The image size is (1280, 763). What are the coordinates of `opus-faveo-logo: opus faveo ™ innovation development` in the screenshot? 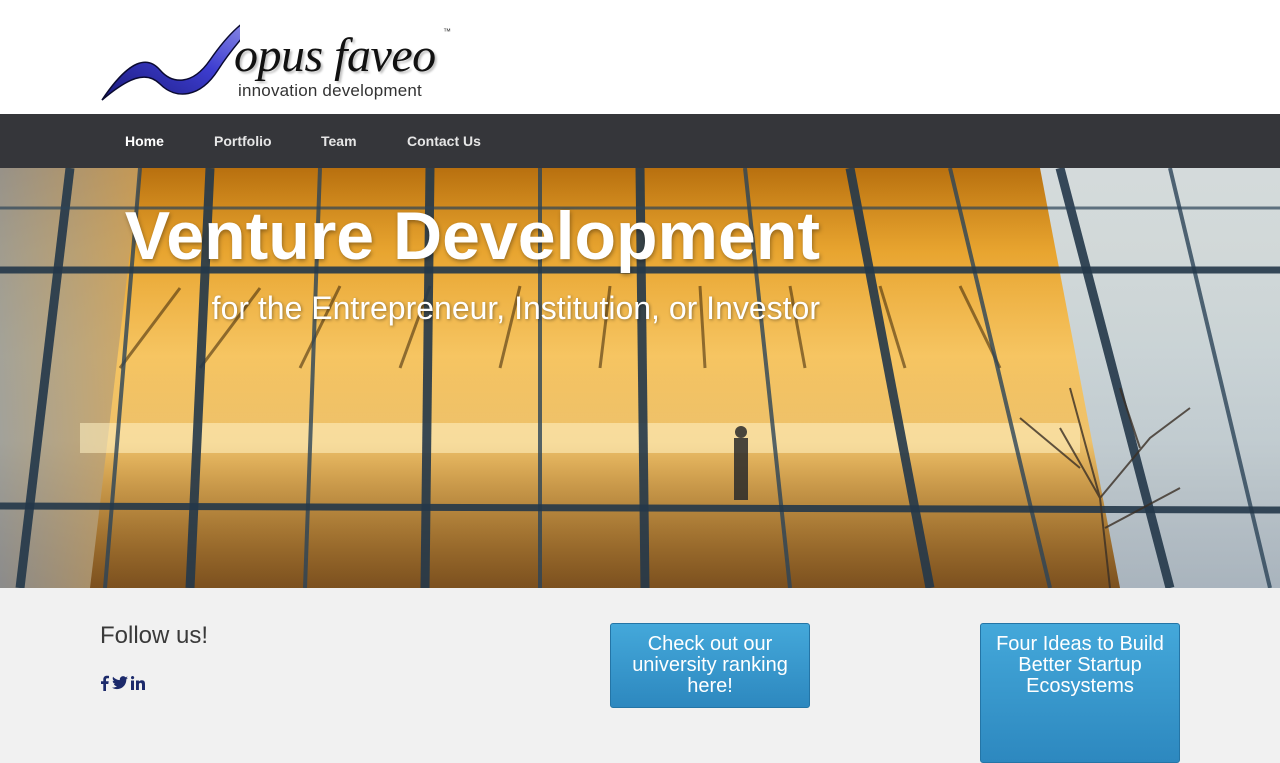 It's located at (280, 57).